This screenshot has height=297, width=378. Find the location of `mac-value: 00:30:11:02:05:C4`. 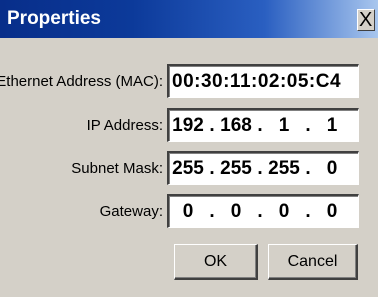

mac-value: 00:30:11:02:05:C4 is located at coordinates (257, 81).